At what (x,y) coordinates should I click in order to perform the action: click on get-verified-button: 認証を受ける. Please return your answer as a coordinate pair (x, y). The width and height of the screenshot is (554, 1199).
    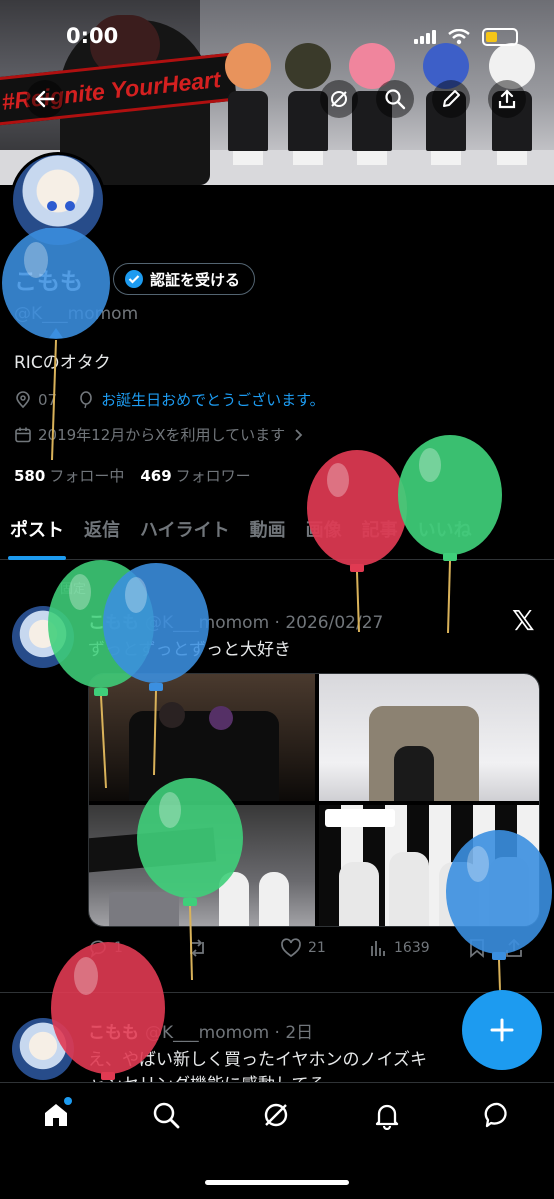
    Looking at the image, I should click on (184, 279).